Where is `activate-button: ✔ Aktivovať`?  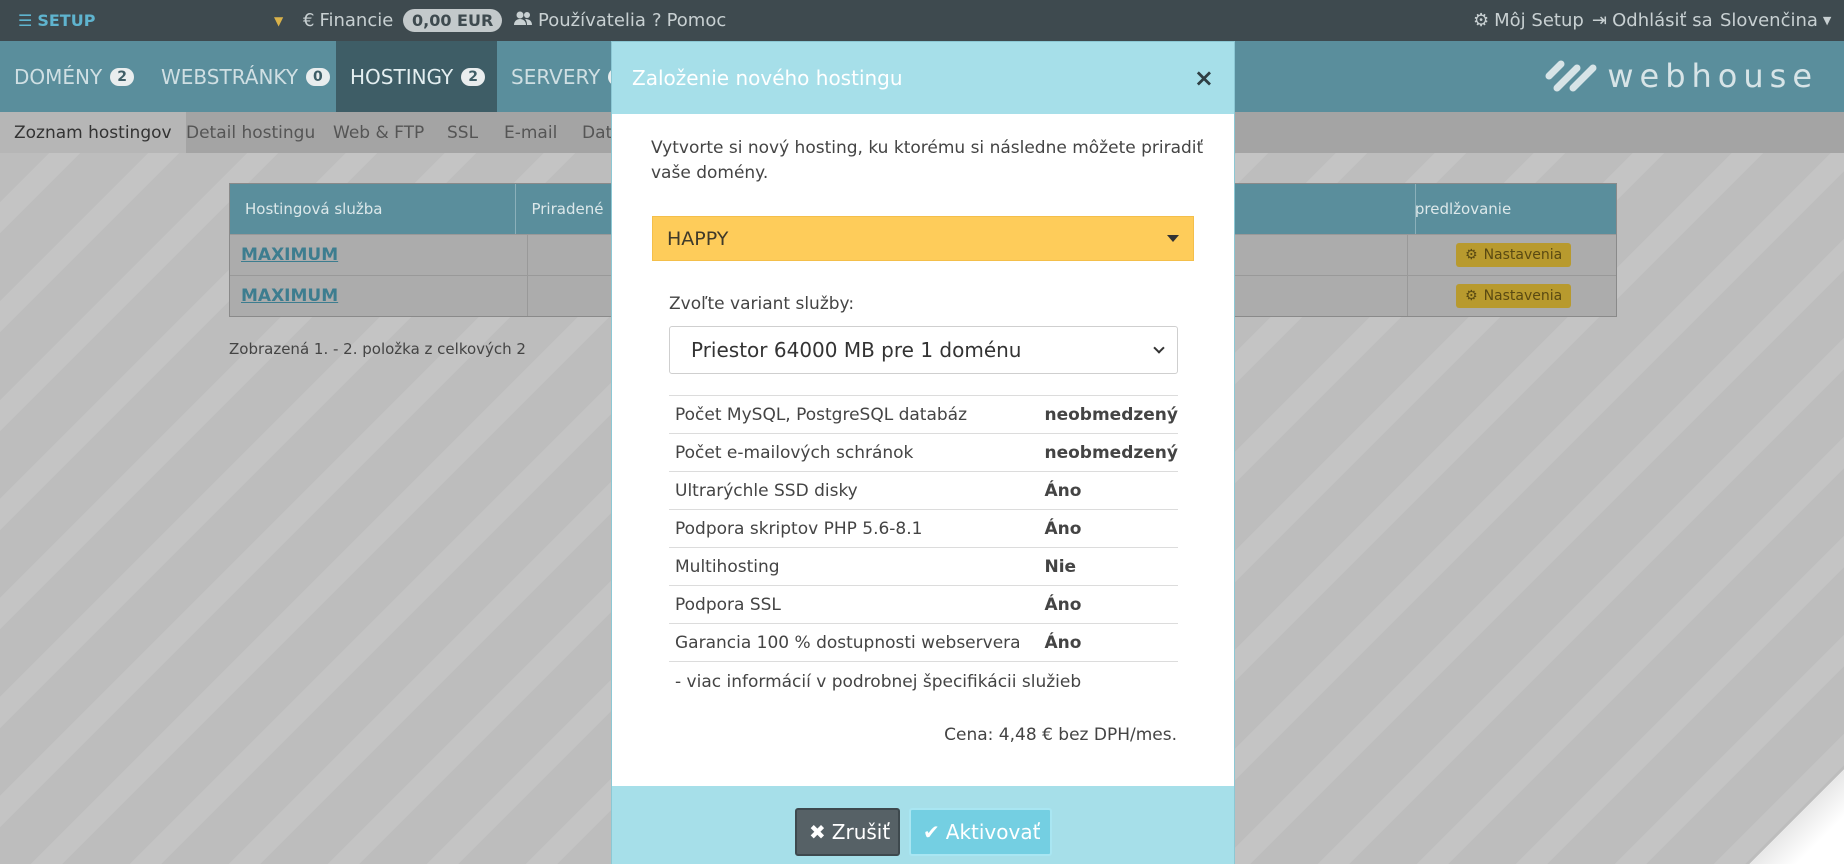 activate-button: ✔ Aktivovať is located at coordinates (980, 832).